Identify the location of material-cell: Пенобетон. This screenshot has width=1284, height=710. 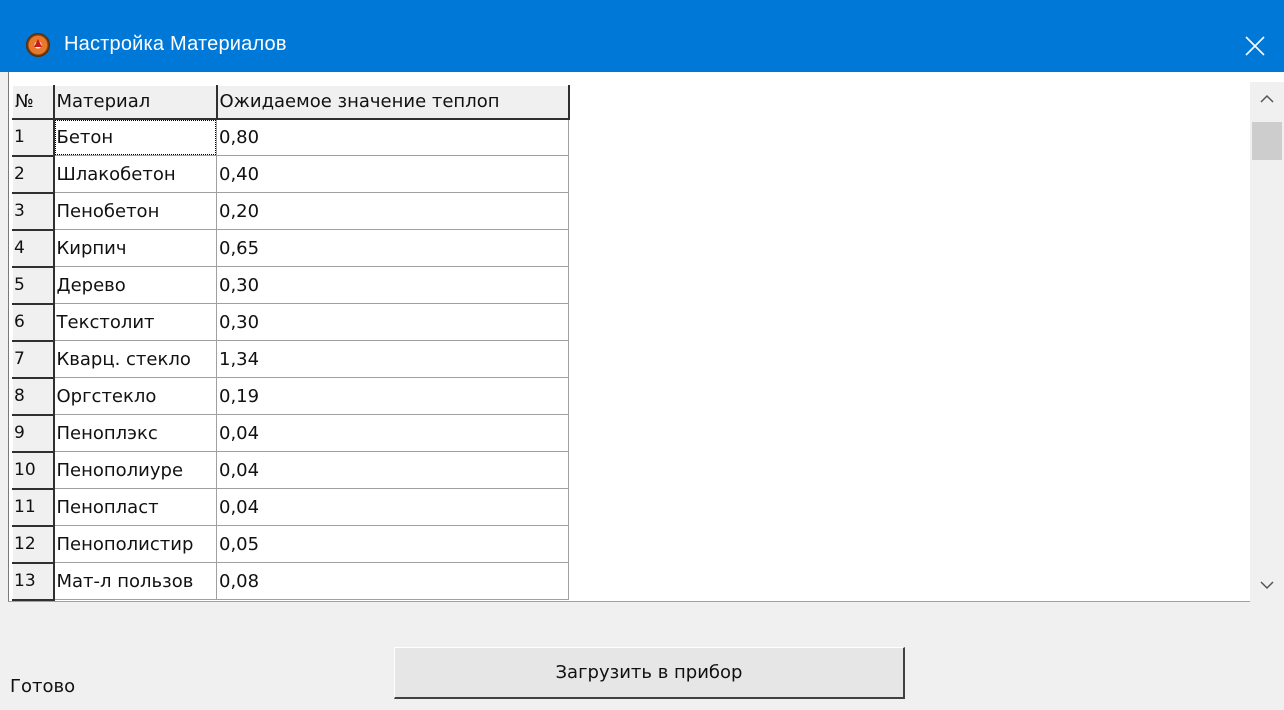
(135, 211).